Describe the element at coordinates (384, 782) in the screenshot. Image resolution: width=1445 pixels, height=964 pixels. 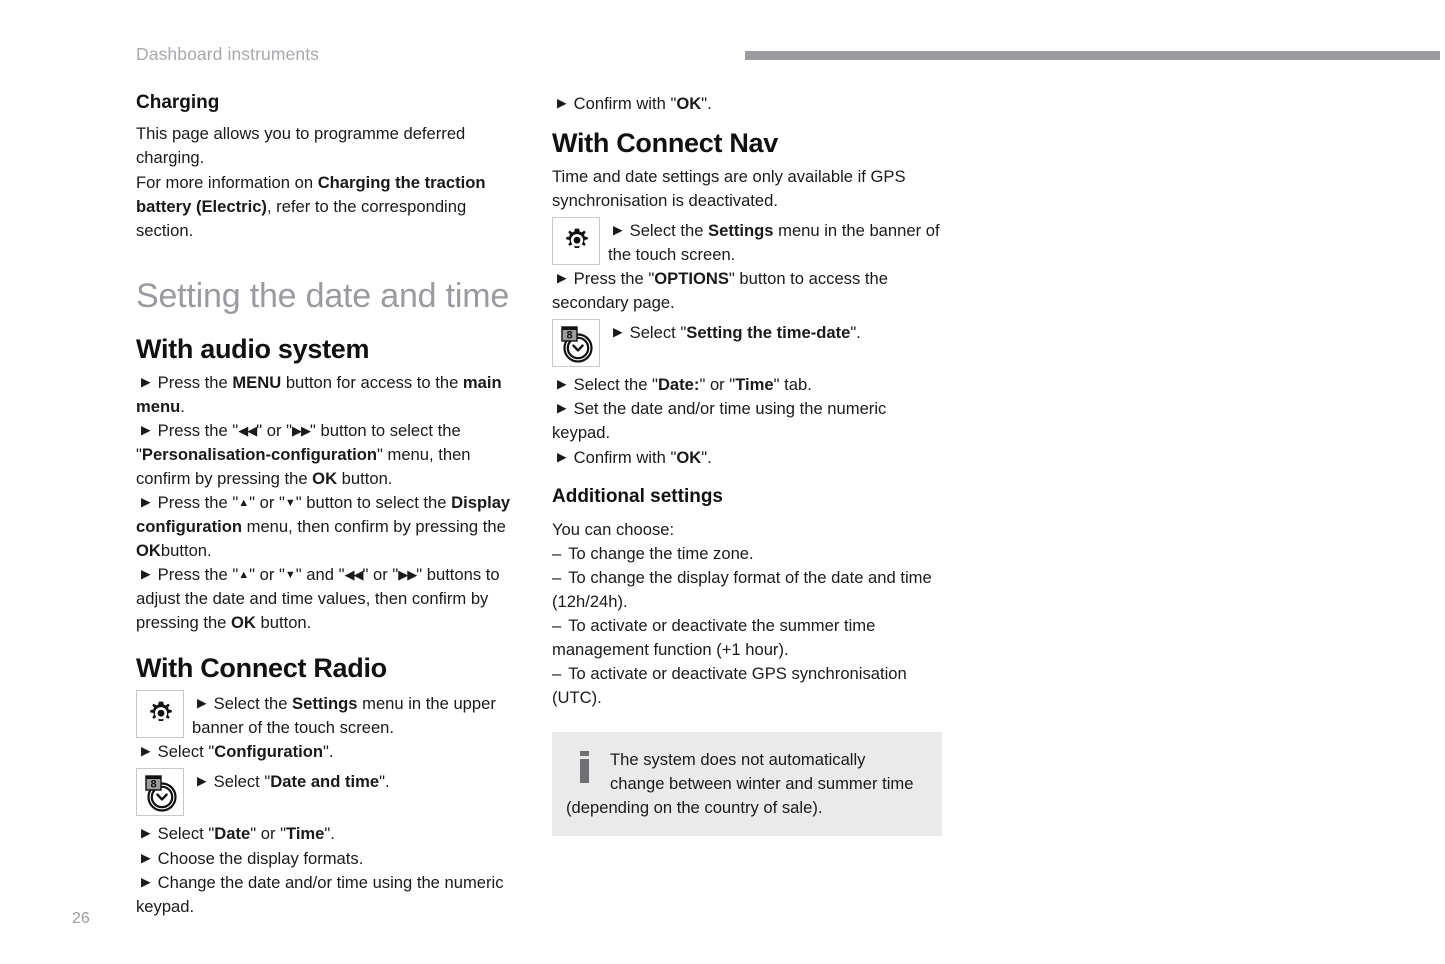
I see `cr-step3-post: ".` at that location.